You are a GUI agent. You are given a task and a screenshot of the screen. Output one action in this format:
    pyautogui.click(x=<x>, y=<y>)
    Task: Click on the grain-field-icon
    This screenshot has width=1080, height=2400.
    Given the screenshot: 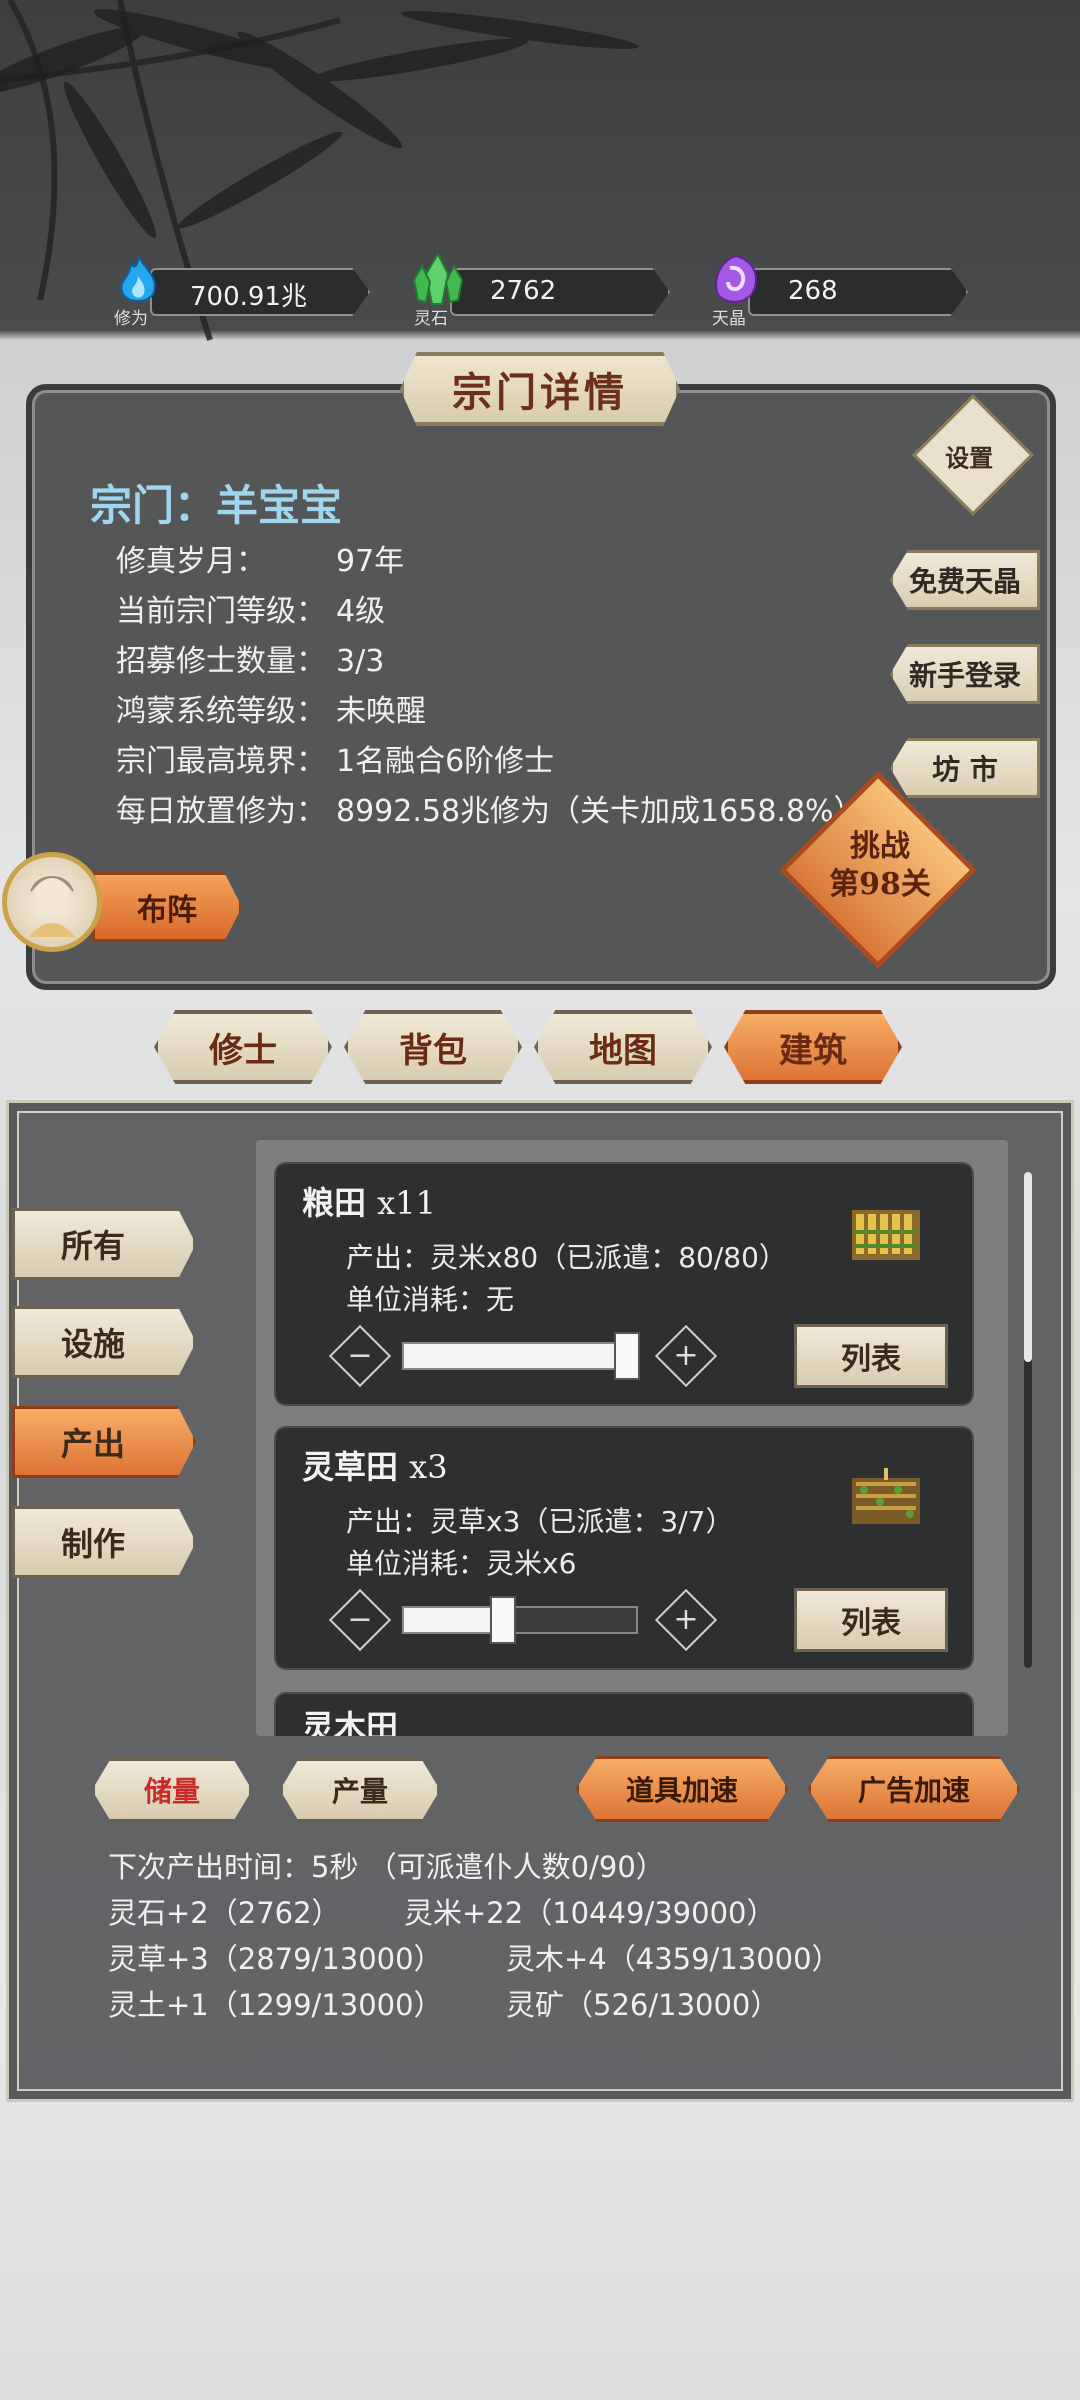 What is the action you would take?
    pyautogui.click(x=886, y=1235)
    